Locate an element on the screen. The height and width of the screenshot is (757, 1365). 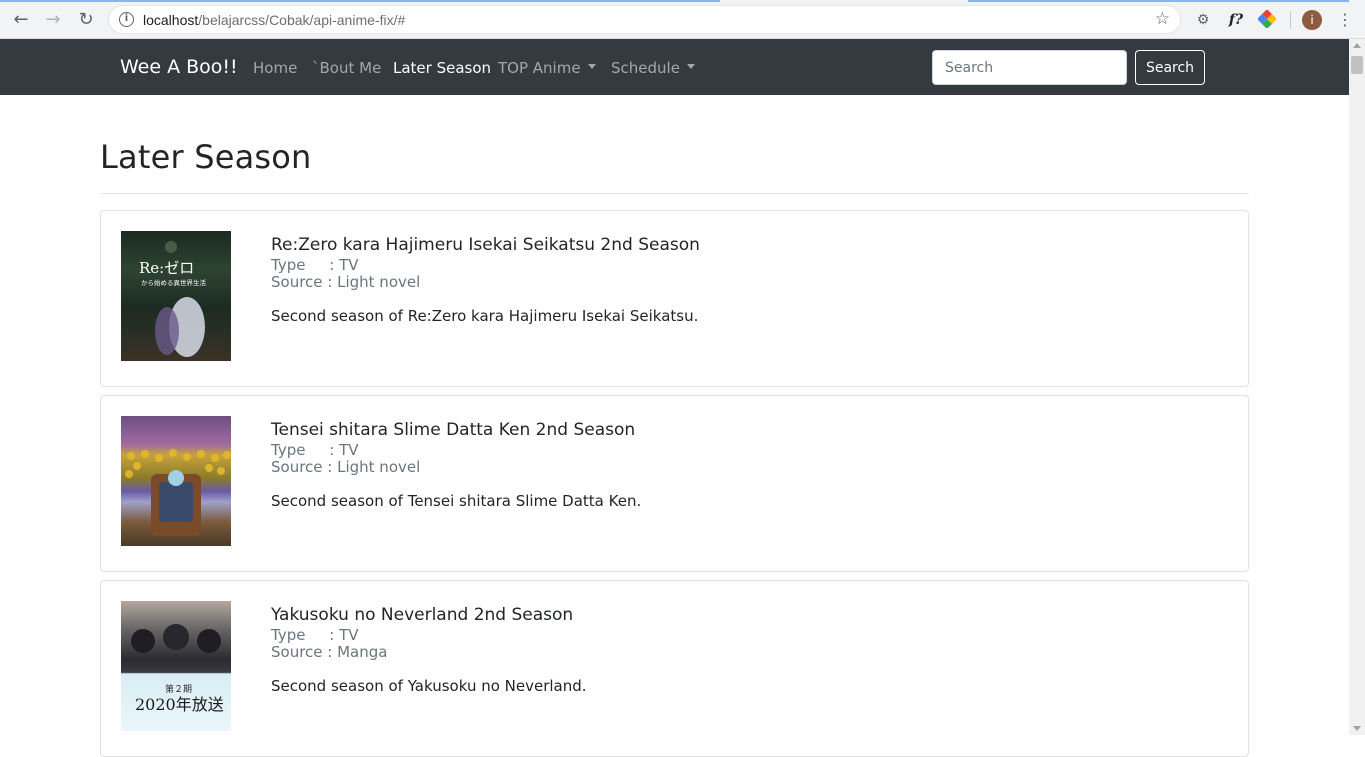
url-path: /belajarcss/Cobak/api-anime-fix/# is located at coordinates (302, 20).